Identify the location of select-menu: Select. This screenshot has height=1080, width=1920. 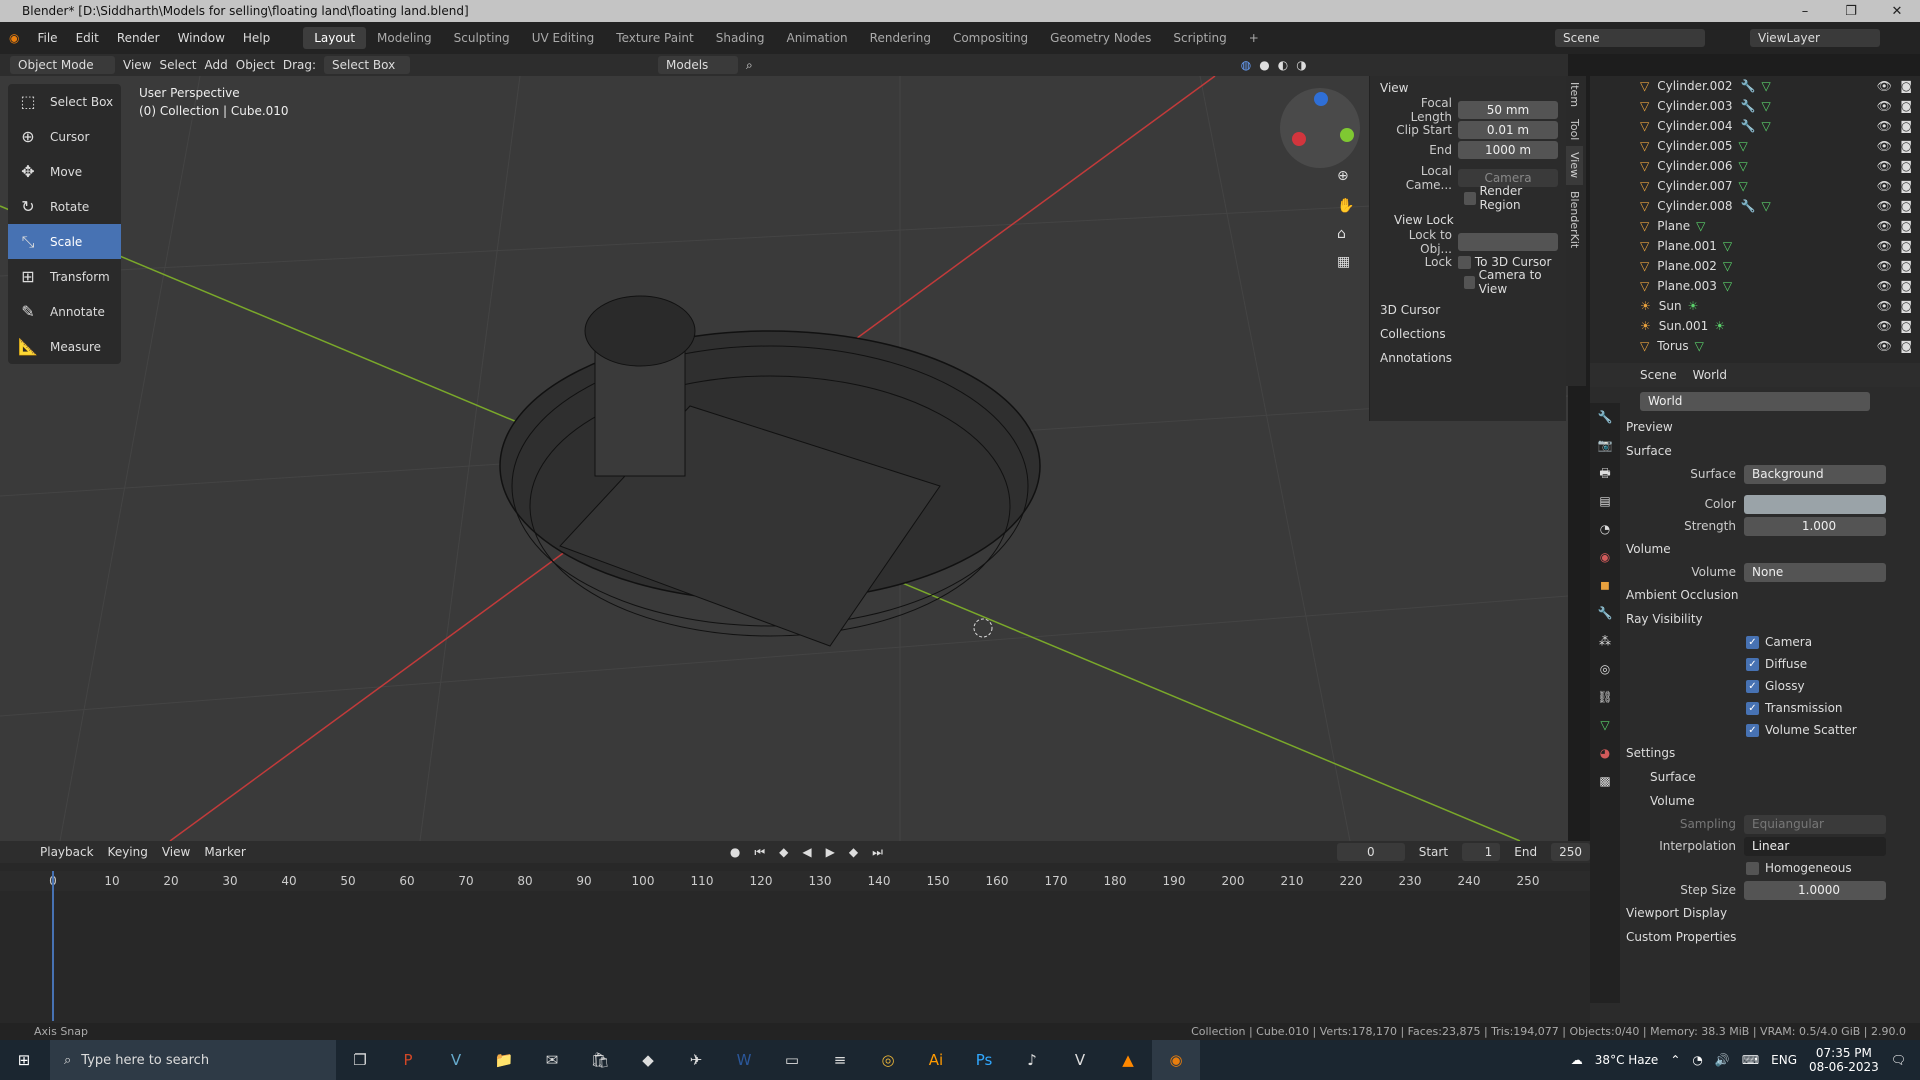
(177, 65).